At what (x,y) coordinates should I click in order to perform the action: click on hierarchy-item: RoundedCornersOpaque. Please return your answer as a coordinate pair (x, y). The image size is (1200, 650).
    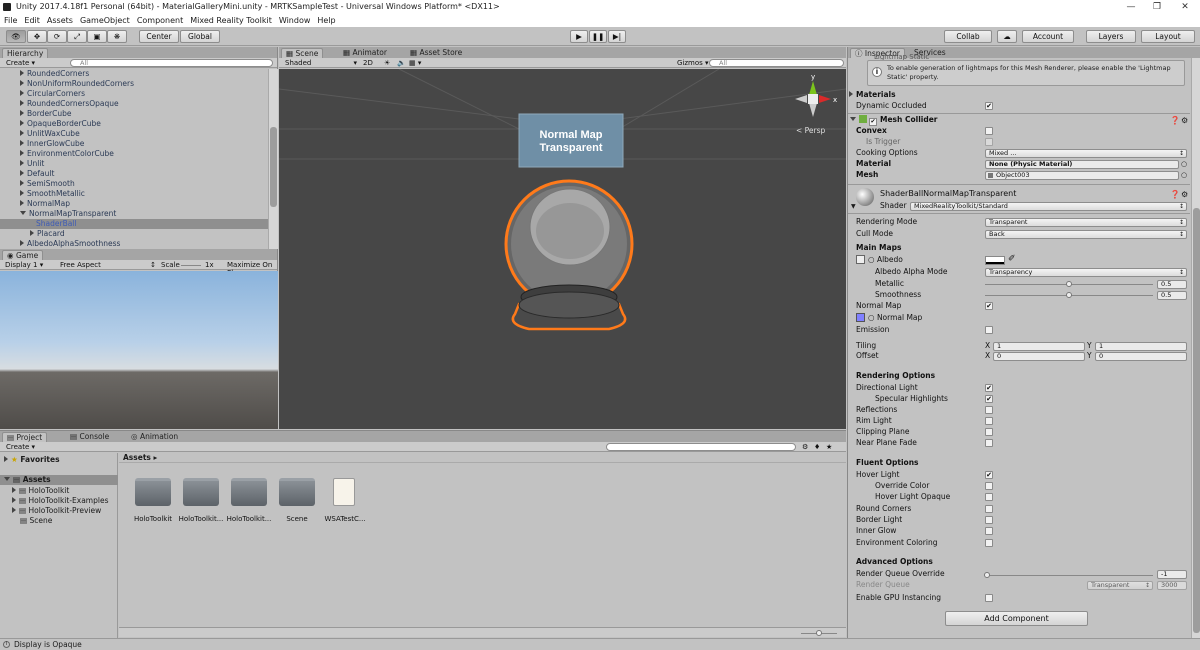
    Looking at the image, I should click on (134, 104).